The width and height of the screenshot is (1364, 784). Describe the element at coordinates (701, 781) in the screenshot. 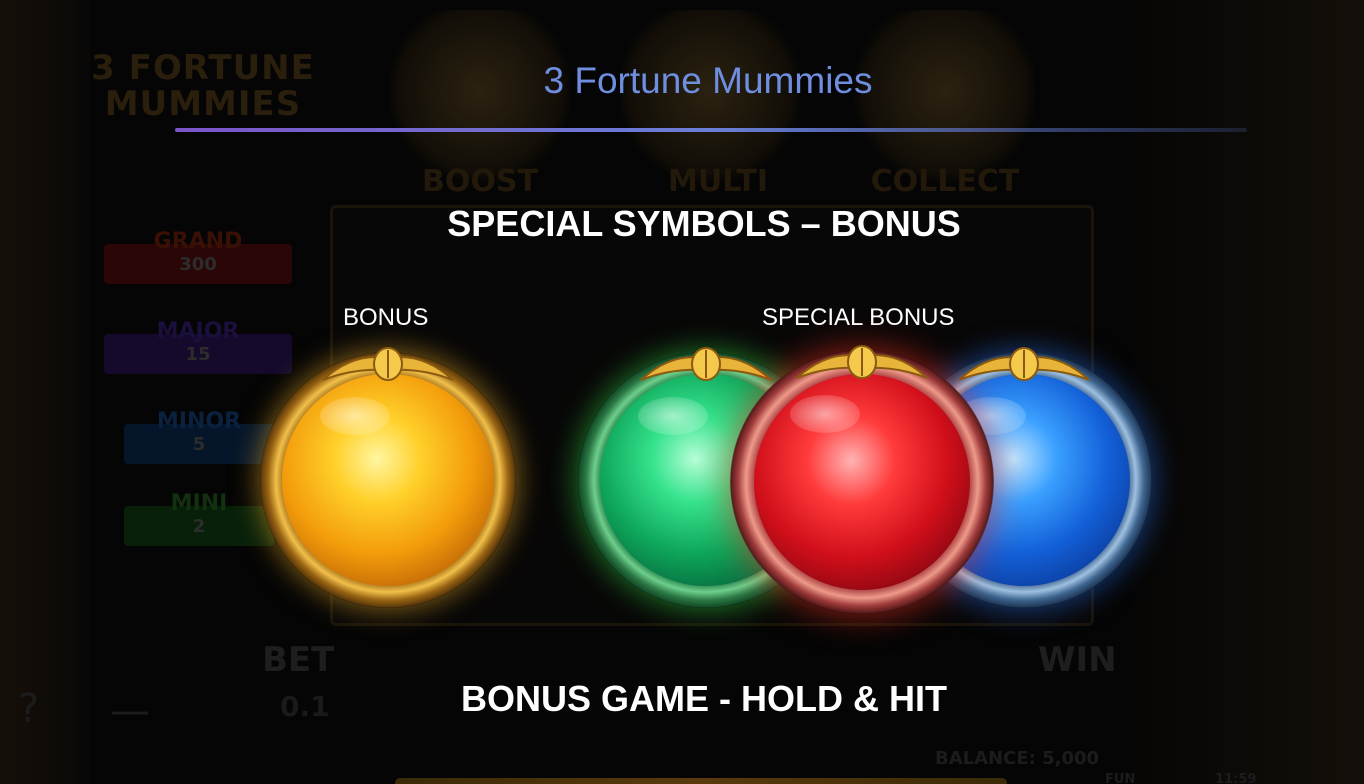

I see `spin-button-edge` at that location.